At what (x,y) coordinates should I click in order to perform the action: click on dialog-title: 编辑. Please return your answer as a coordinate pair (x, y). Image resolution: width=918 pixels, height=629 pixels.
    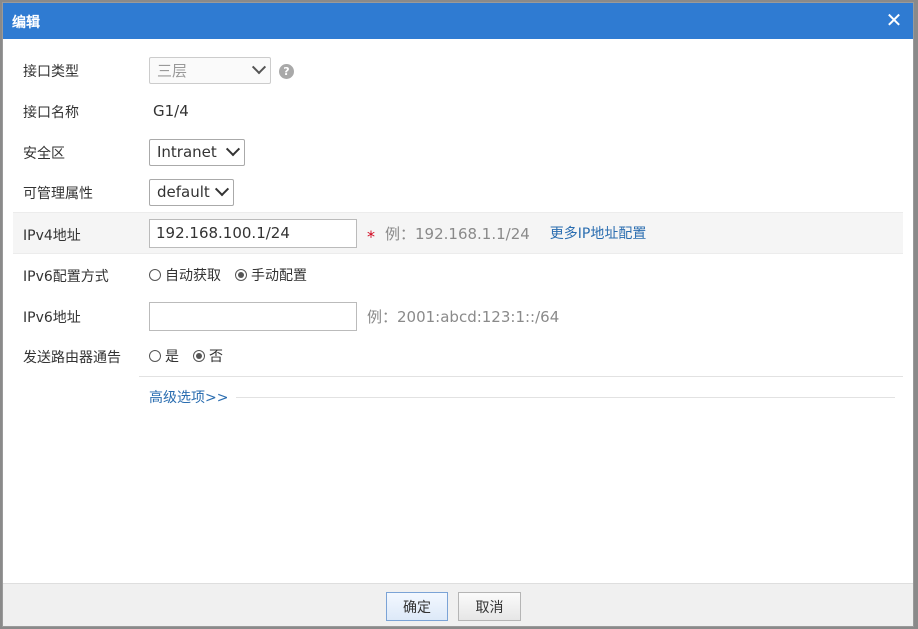
    Looking at the image, I should click on (26, 23).